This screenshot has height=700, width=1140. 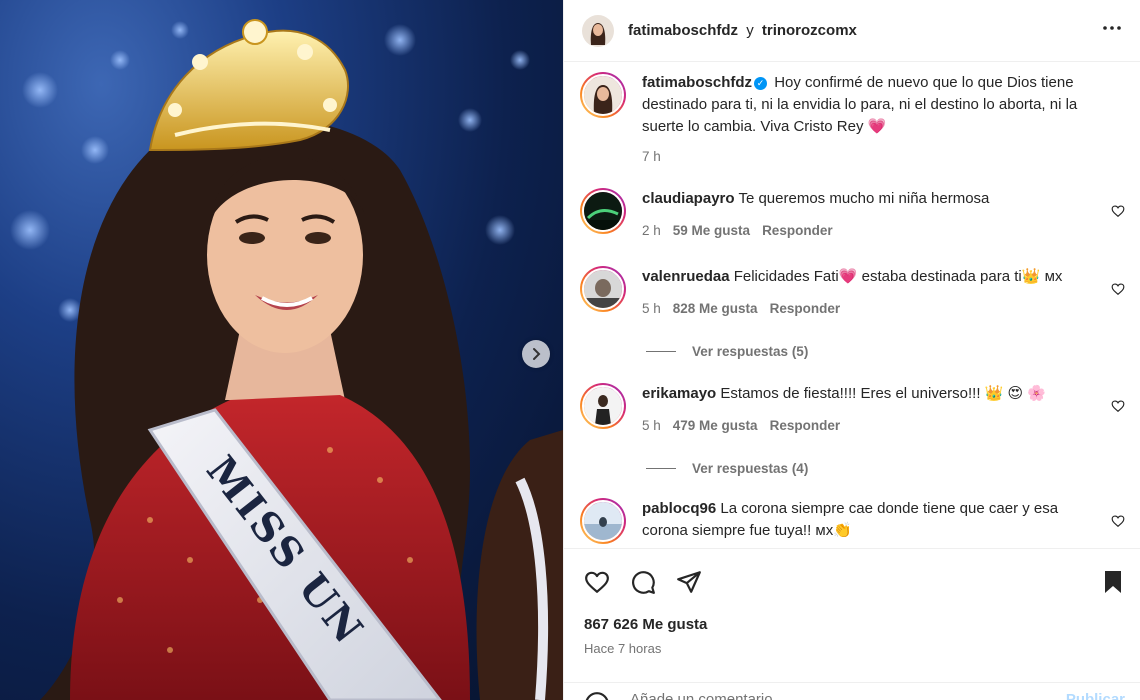 What do you see at coordinates (715, 425) in the screenshot?
I see `comment-likes: 479 Me gusta` at bounding box center [715, 425].